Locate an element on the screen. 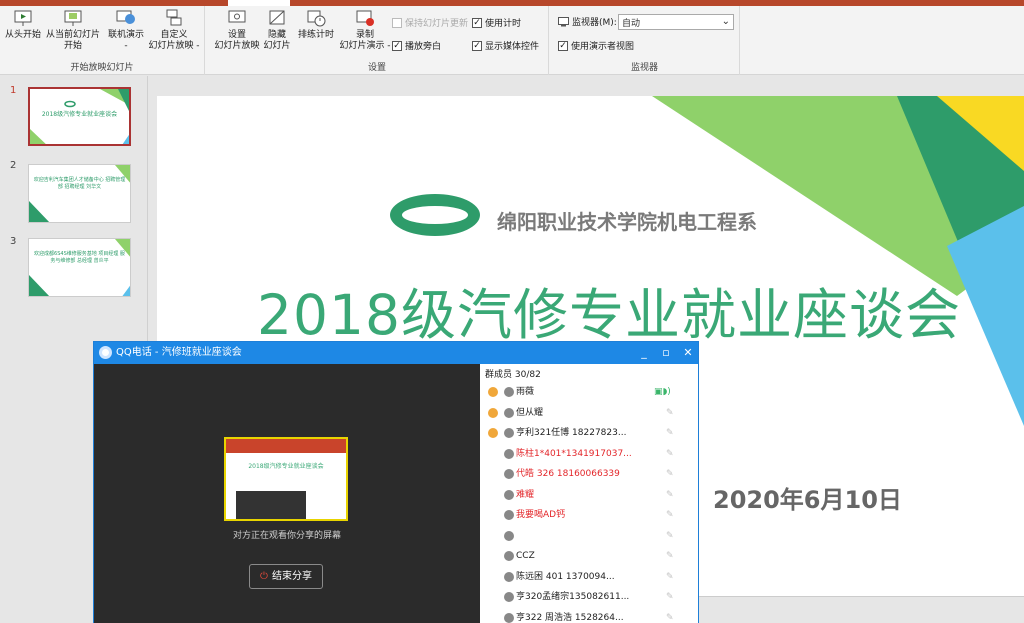  monitor-select-value: 自动 is located at coordinates (631, 24).